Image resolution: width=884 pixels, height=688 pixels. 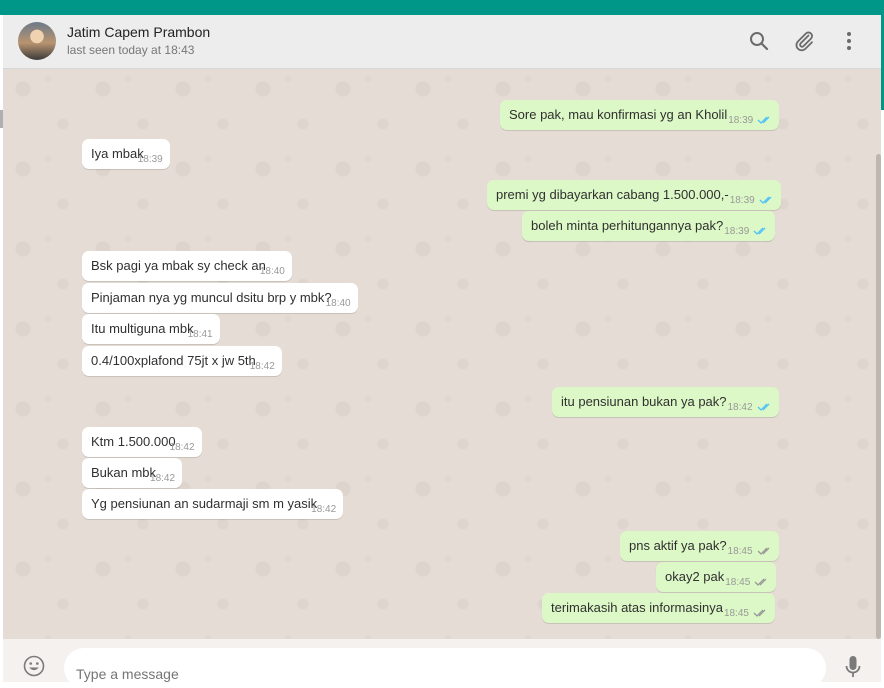 What do you see at coordinates (849, 41) in the screenshot?
I see `menu-icon` at bounding box center [849, 41].